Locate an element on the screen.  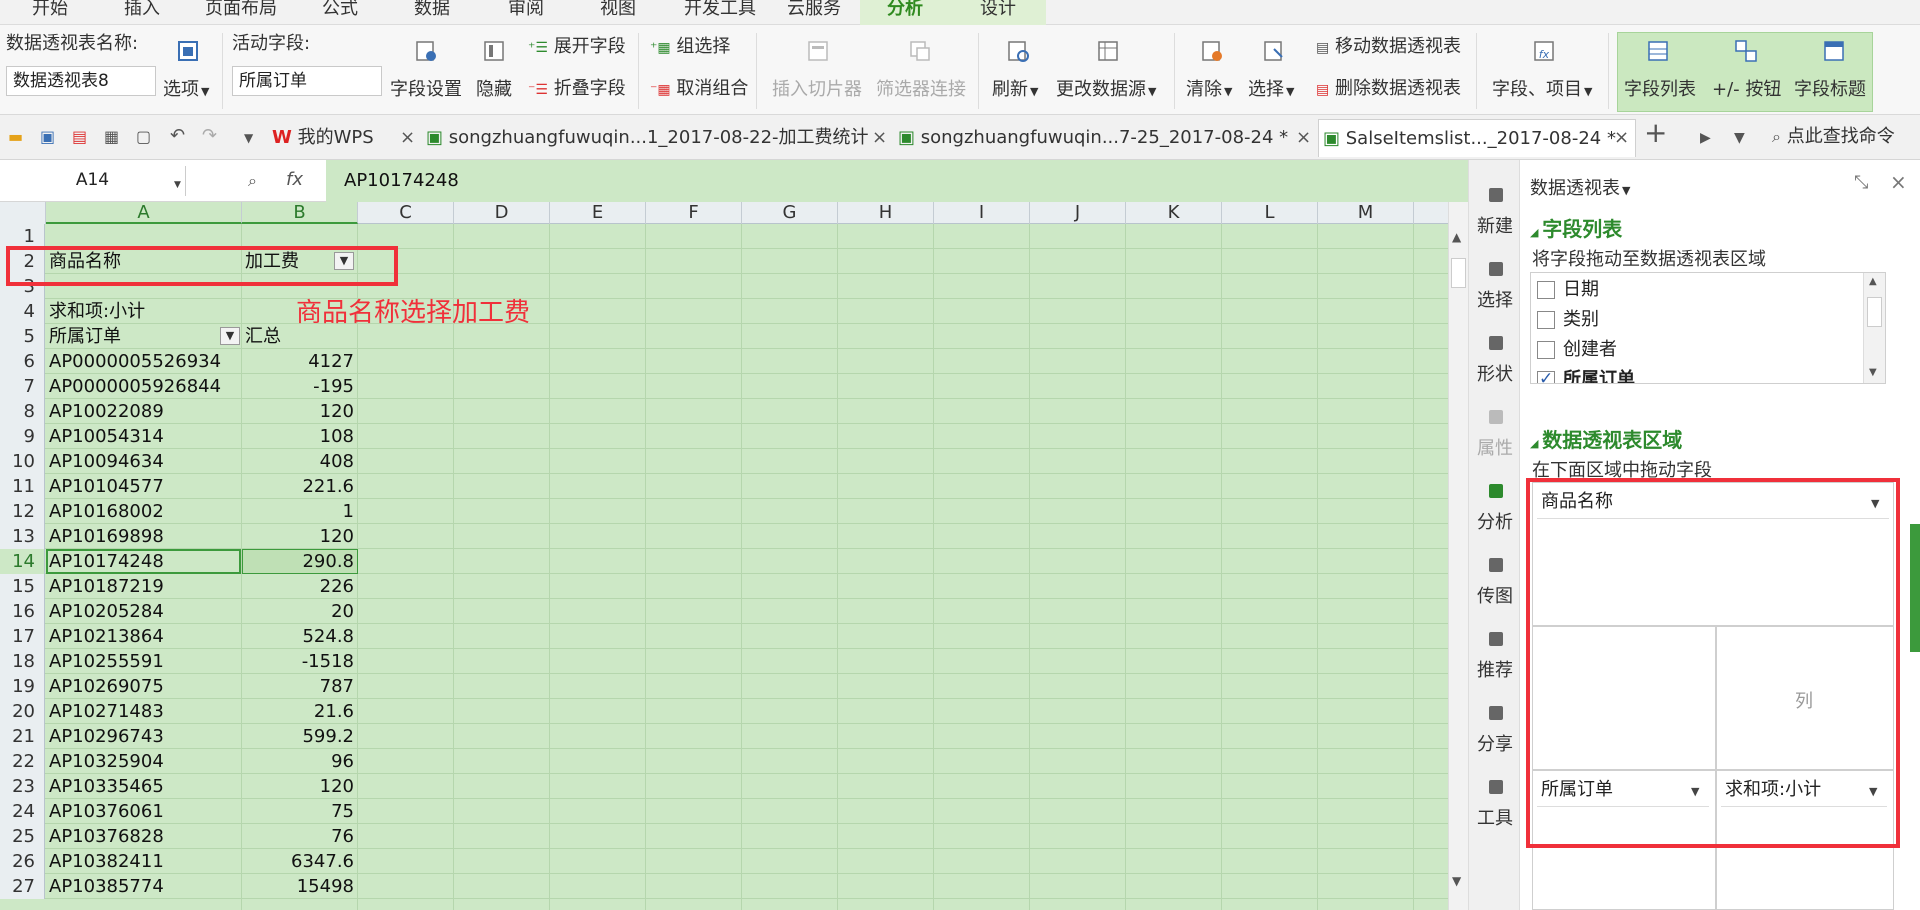
cell-a: AP0000005526934 is located at coordinates (143, 361).